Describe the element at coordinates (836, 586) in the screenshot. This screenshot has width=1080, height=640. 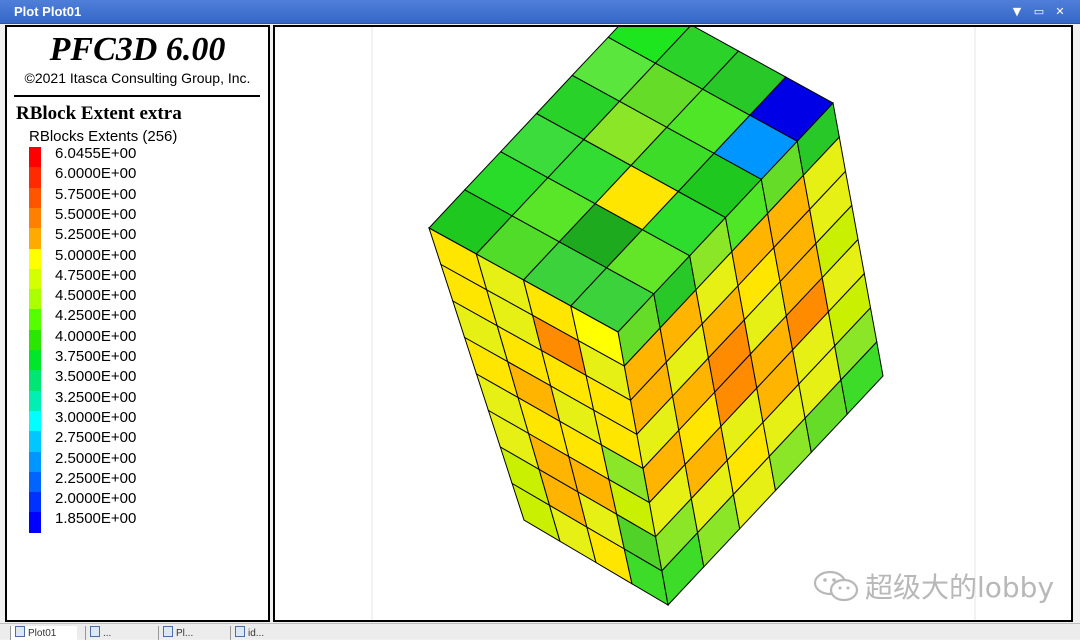
I see `wechat-icon` at that location.